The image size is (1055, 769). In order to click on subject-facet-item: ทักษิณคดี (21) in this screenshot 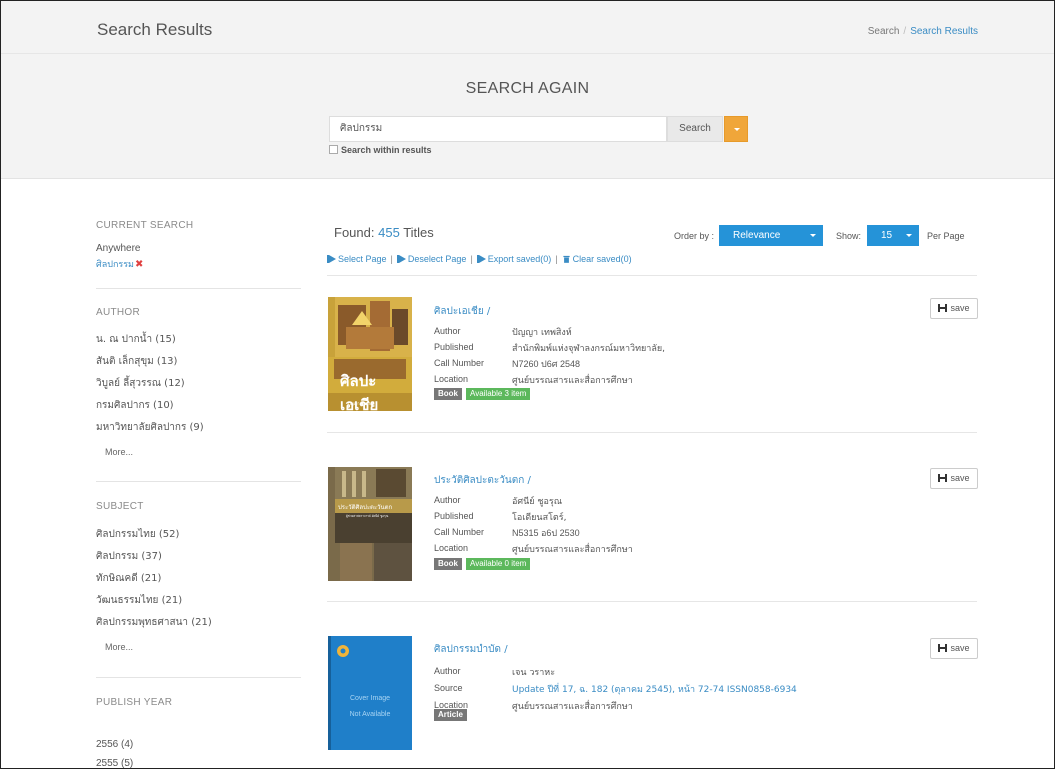, I will do `click(128, 578)`.